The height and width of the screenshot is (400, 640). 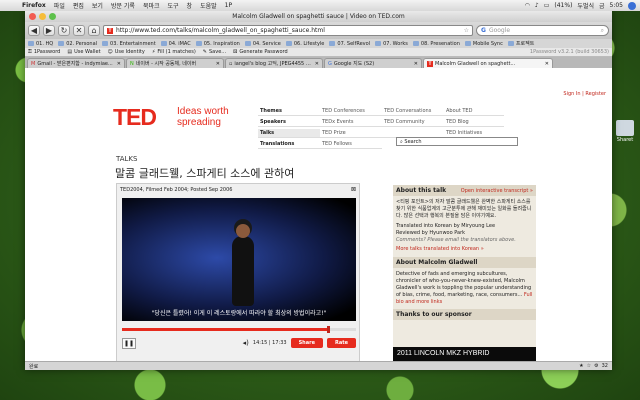 What do you see at coordinates (126, 52) in the screenshot?
I see `use-identity-button: ☺ Use Identity` at bounding box center [126, 52].